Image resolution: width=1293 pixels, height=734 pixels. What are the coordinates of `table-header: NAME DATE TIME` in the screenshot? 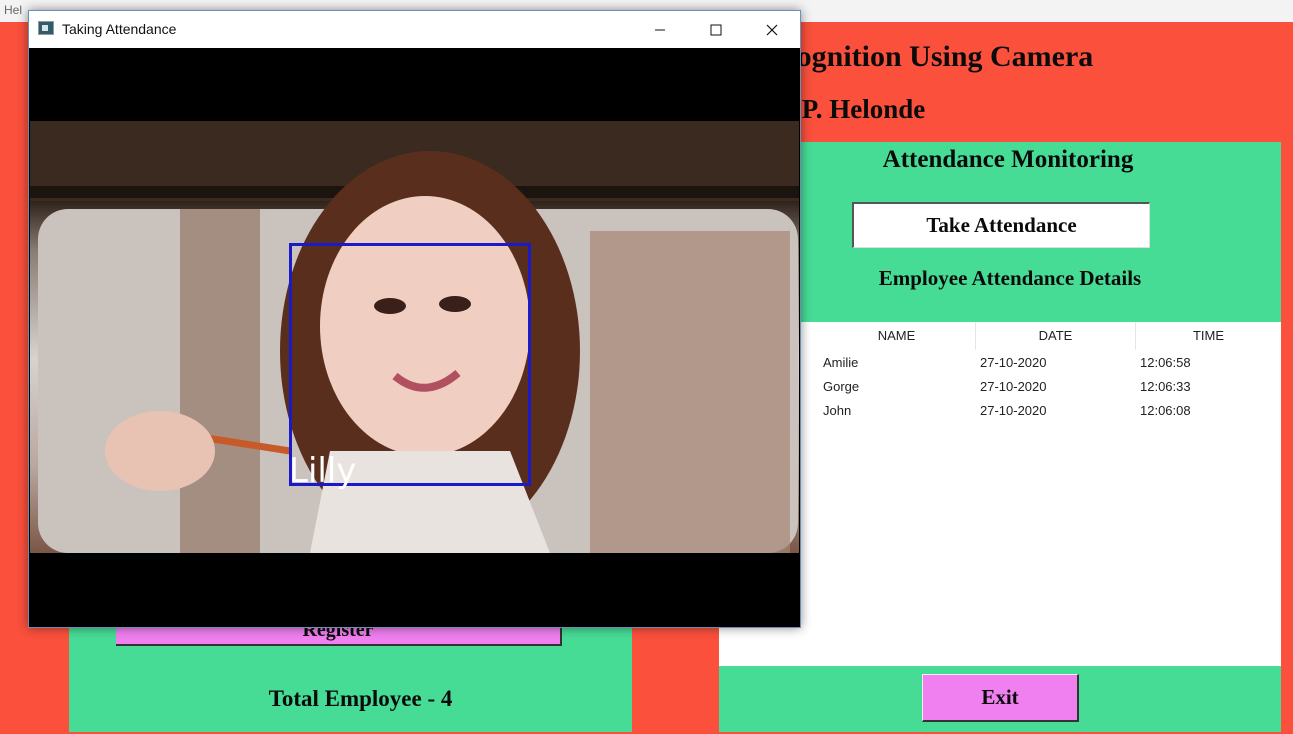 It's located at (1049, 336).